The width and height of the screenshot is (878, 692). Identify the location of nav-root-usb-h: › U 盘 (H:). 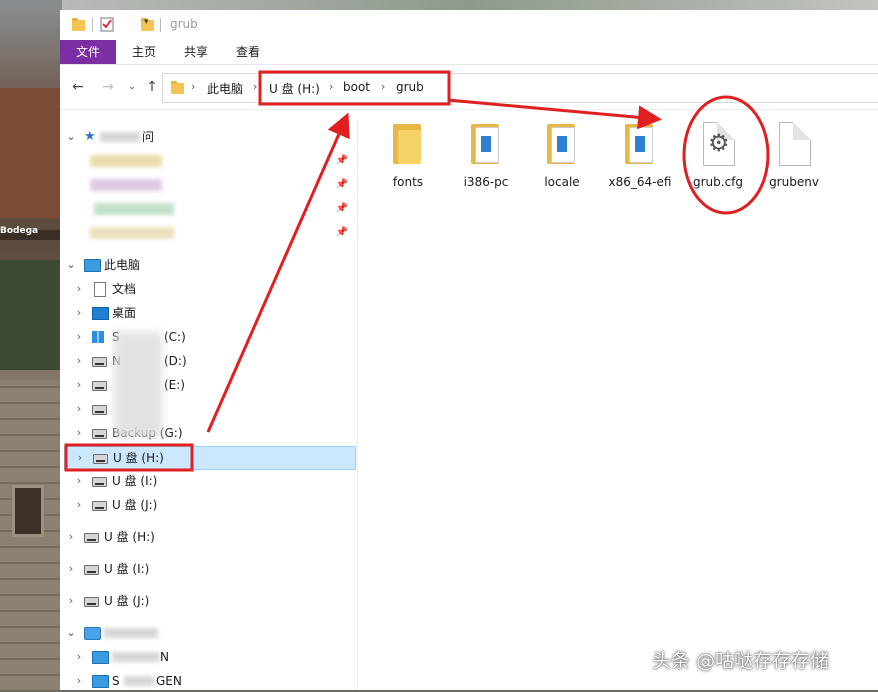
(209, 537).